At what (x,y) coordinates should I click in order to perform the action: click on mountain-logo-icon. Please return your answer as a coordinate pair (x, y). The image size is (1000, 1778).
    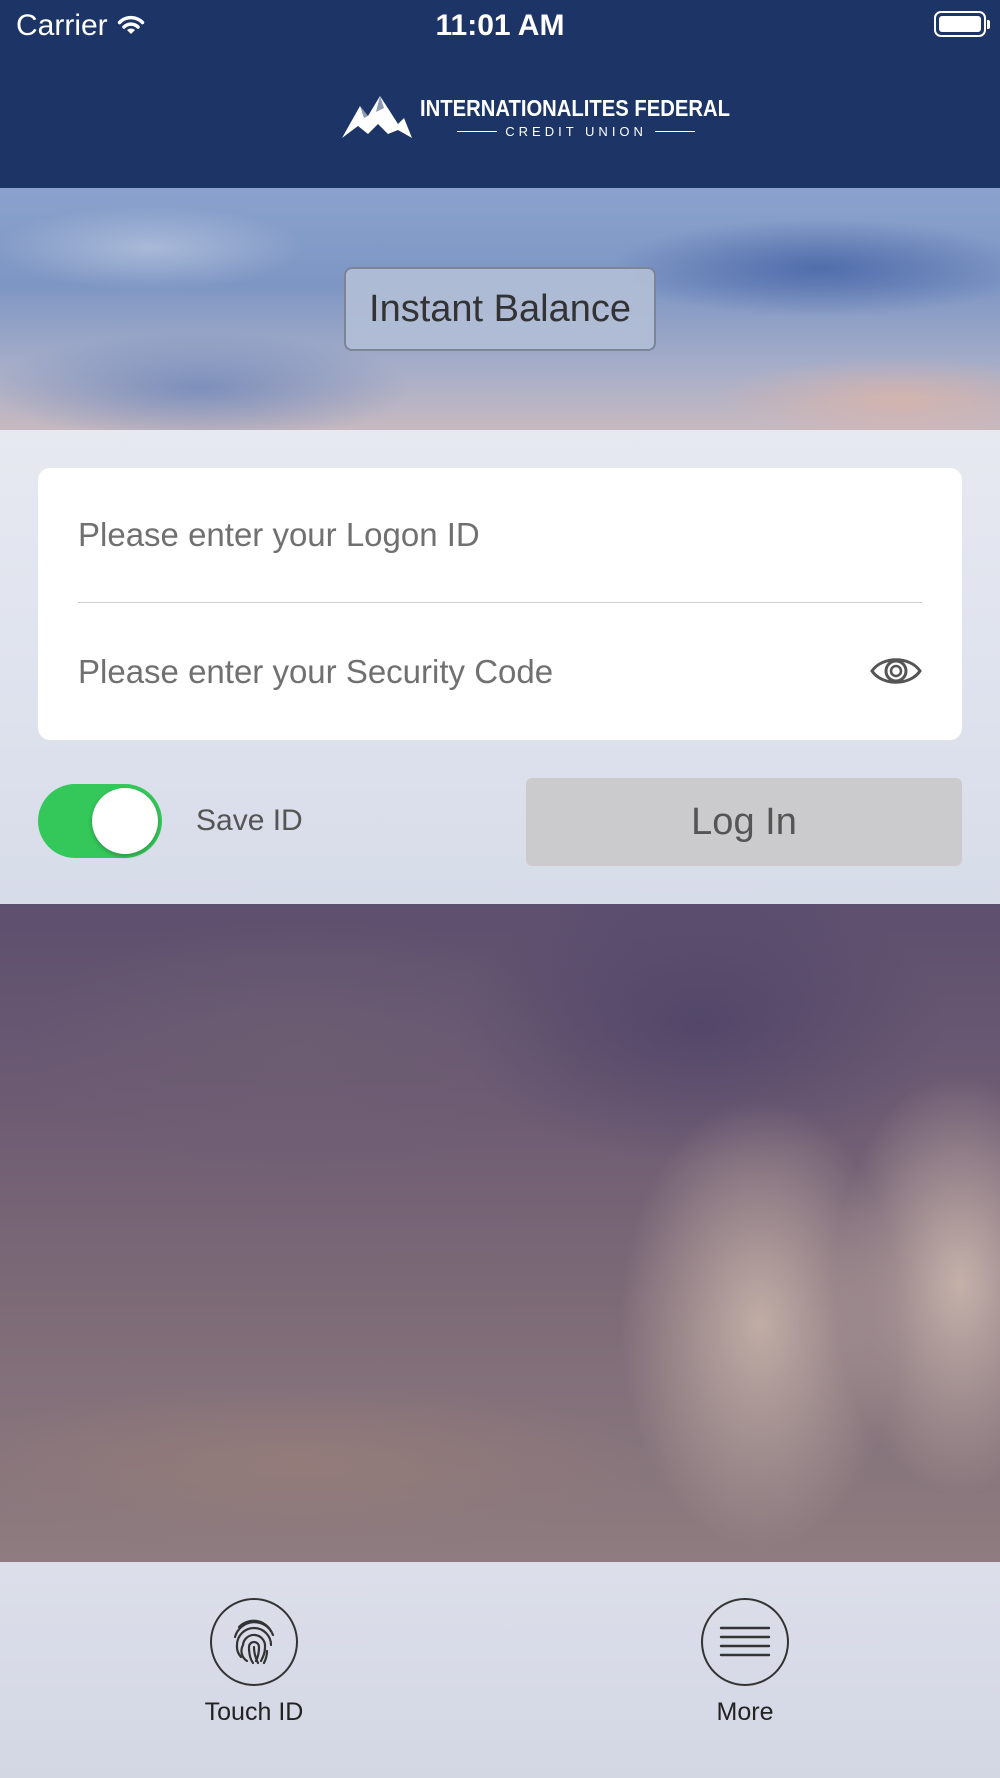
    Looking at the image, I should click on (377, 117).